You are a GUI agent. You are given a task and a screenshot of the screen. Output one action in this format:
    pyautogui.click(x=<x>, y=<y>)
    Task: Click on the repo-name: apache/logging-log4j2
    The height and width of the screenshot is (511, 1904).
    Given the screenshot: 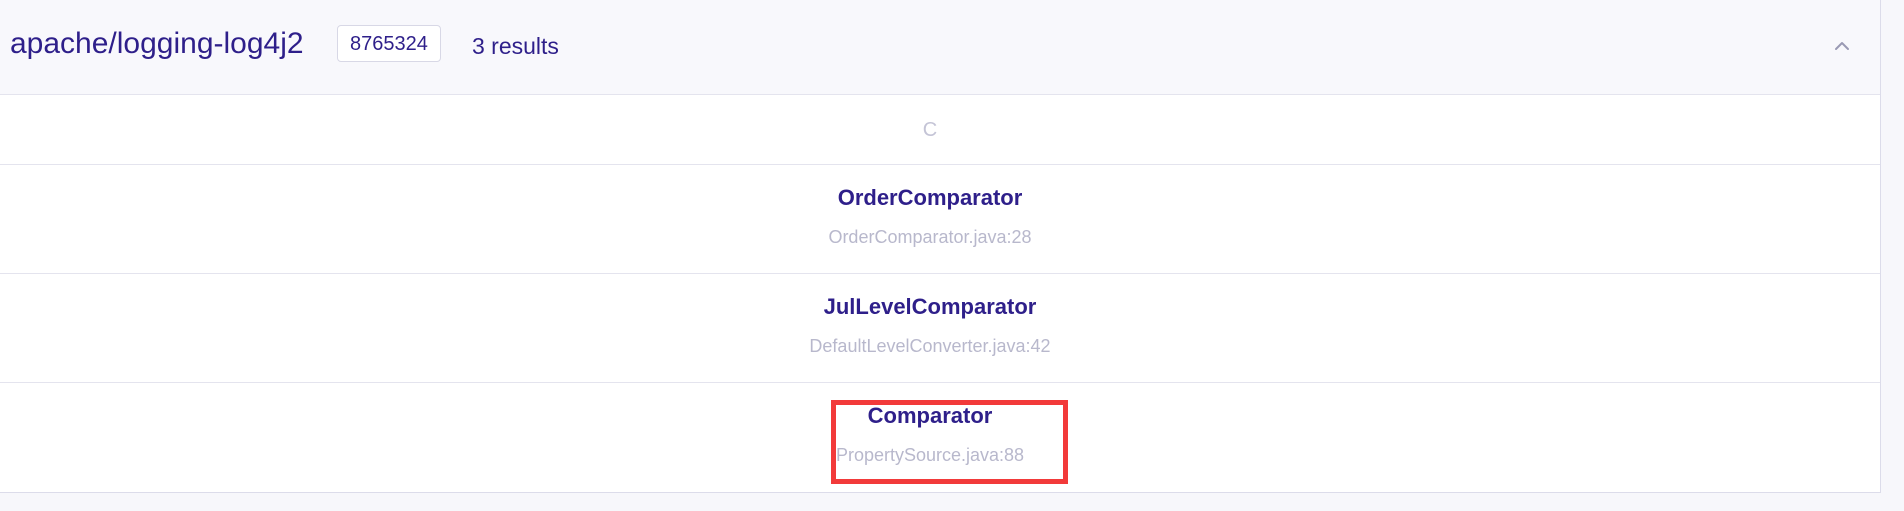 What is the action you would take?
    pyautogui.click(x=157, y=44)
    